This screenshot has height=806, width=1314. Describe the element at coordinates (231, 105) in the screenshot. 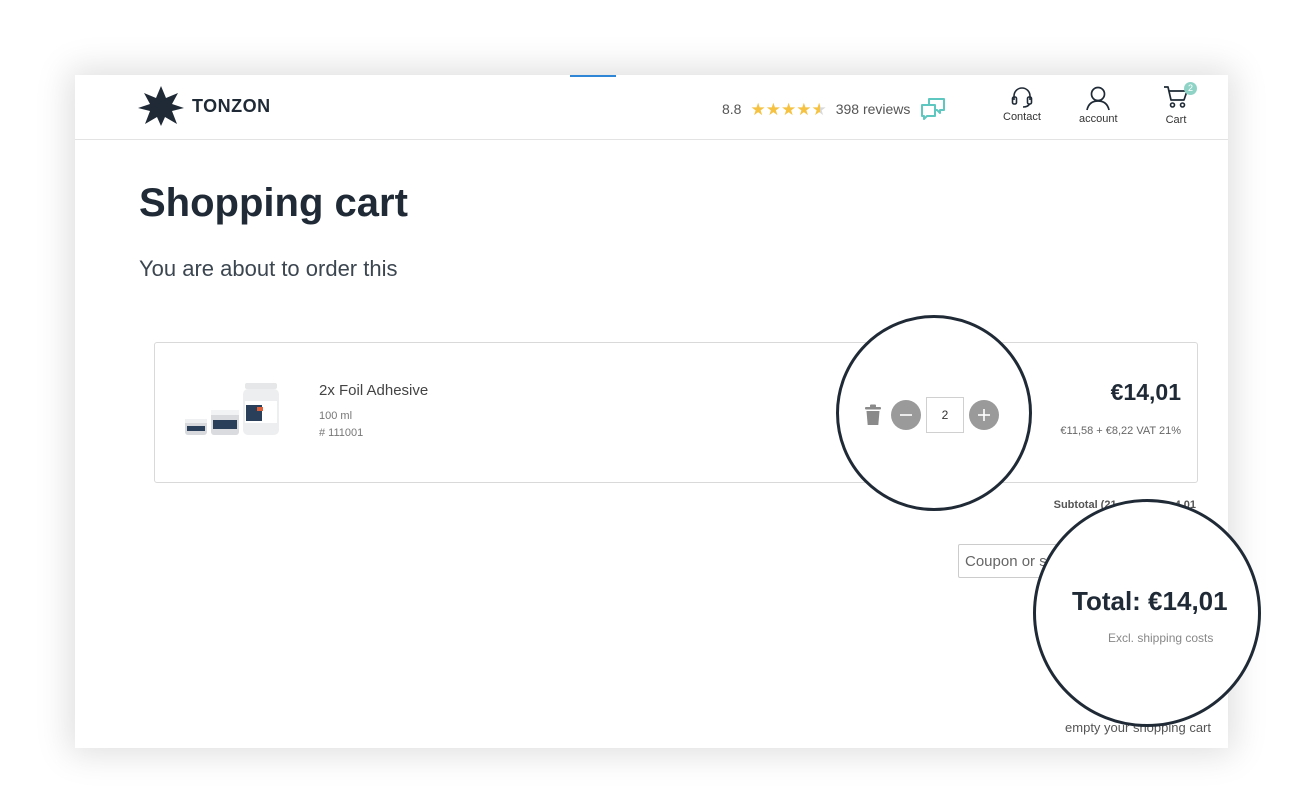

I see `brand-name: TONZON` at that location.